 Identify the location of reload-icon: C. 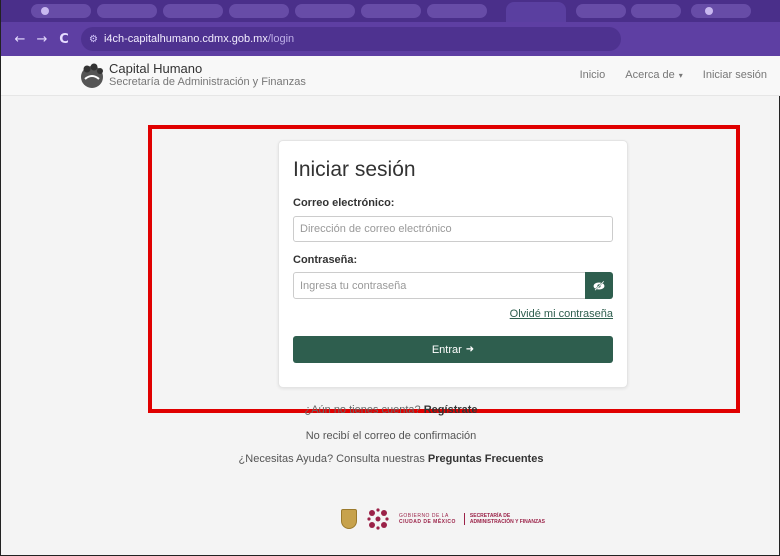
(64, 39).